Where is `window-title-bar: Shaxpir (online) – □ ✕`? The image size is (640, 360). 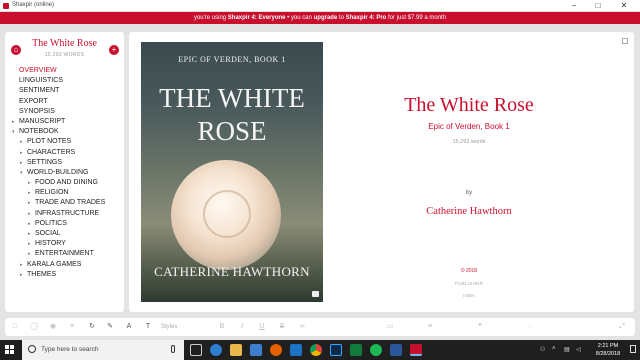 window-title-bar: Shaxpir (online) – □ ✕ is located at coordinates (320, 6).